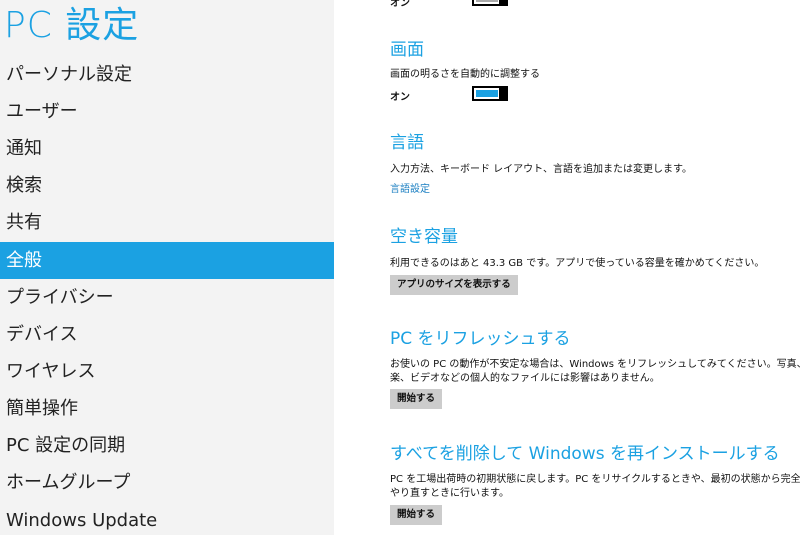  I want to click on screen-brightness-state: オン, so click(400, 97).